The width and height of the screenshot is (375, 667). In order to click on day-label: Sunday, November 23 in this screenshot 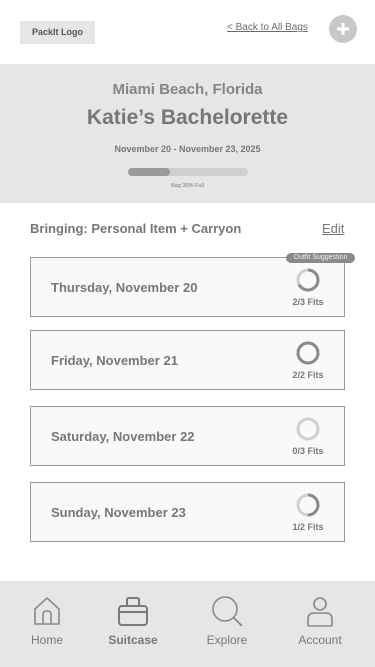, I will do `click(118, 512)`.